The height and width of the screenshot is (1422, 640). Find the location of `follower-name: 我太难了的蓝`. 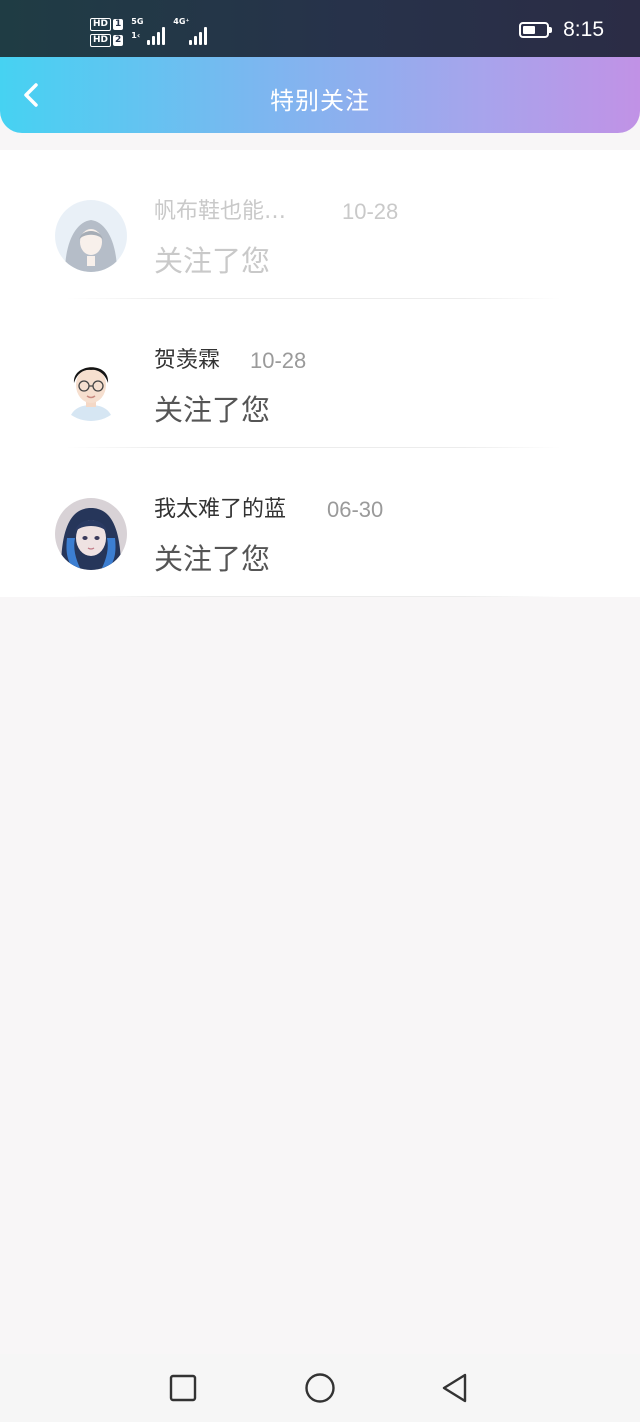

follower-name: 我太难了的蓝 is located at coordinates (220, 509).